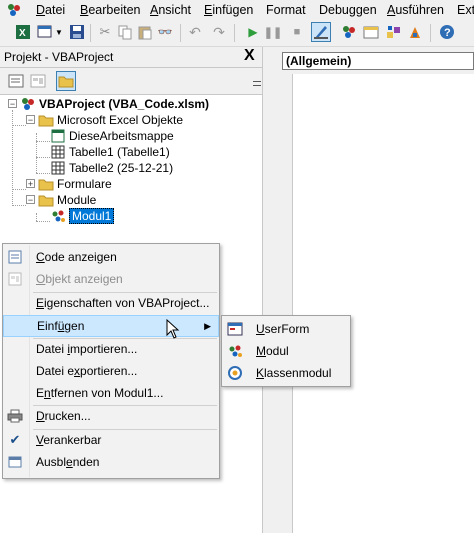  What do you see at coordinates (110, 120) in the screenshot?
I see `tree-node-excel-objects: Microsoft Excel Objekte` at bounding box center [110, 120].